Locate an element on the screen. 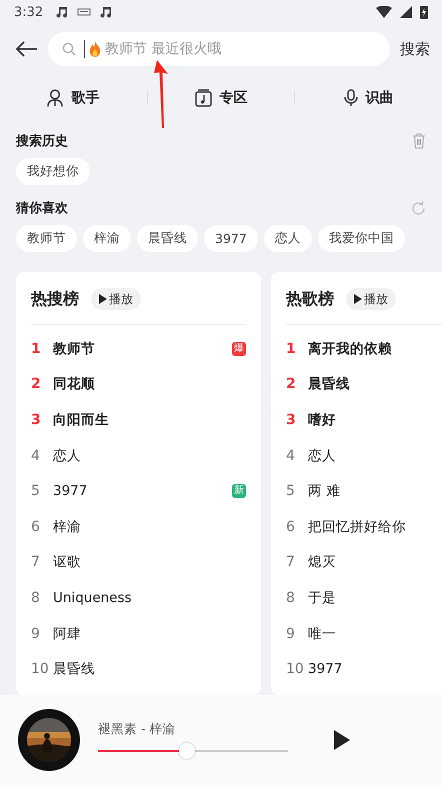 Image resolution: width=442 pixels, height=785 pixels. chart-row: 2 同花顺 is located at coordinates (138, 384).